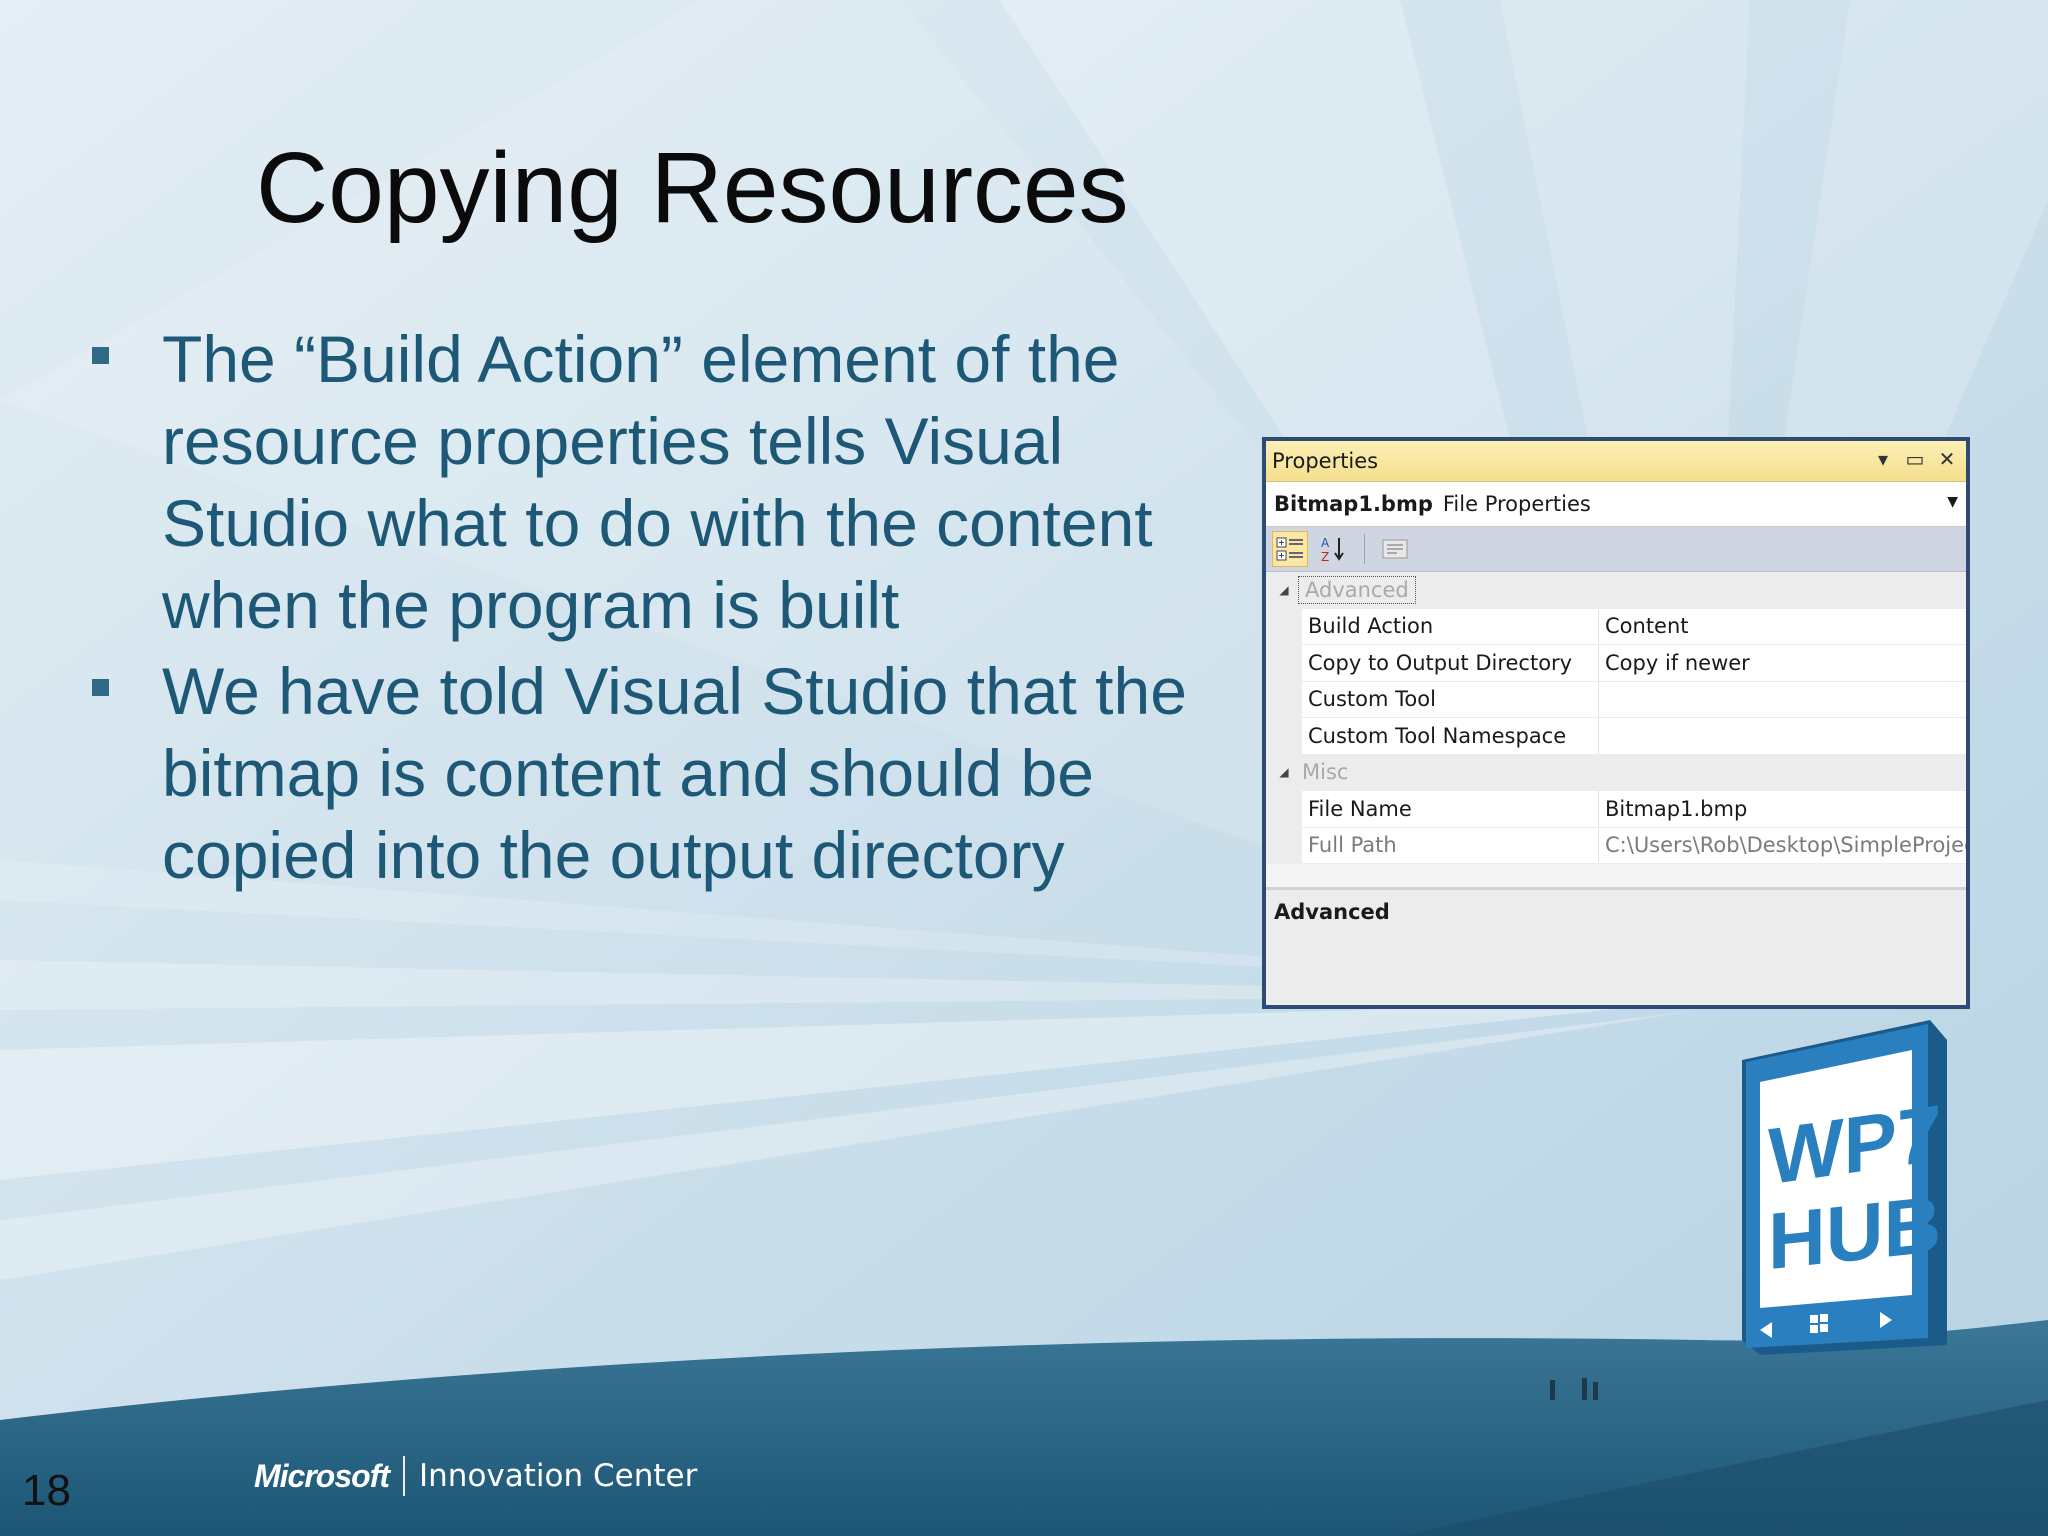  I want to click on window-controls: ▾ ▭ ✕, so click(1915, 459).